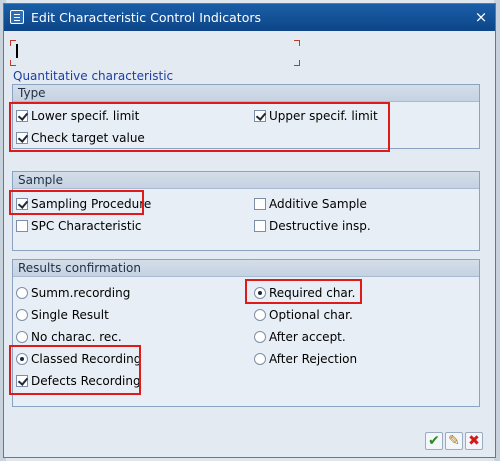 The height and width of the screenshot is (461, 500). I want to click on characteristic-input, so click(155, 53).